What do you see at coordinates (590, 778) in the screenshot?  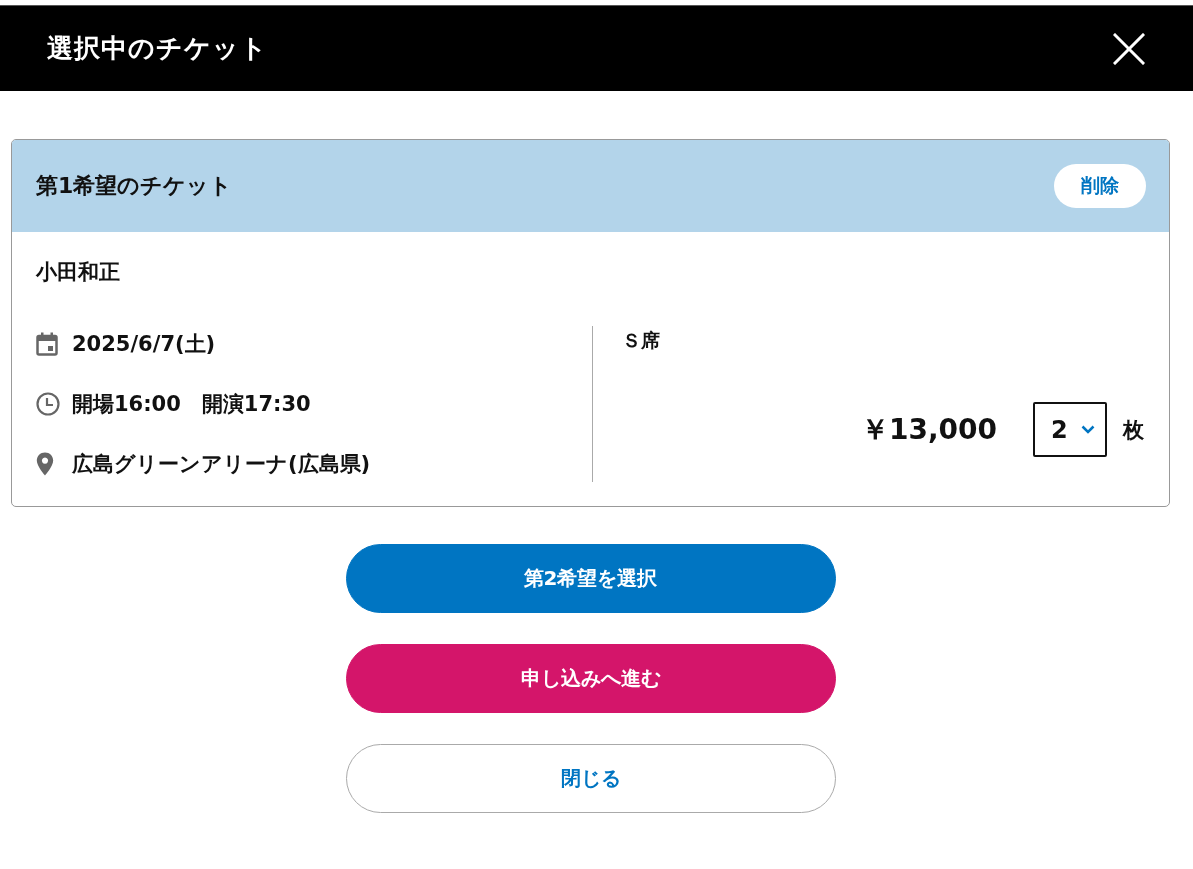 I see `close-dialog-button: 閉じる` at bounding box center [590, 778].